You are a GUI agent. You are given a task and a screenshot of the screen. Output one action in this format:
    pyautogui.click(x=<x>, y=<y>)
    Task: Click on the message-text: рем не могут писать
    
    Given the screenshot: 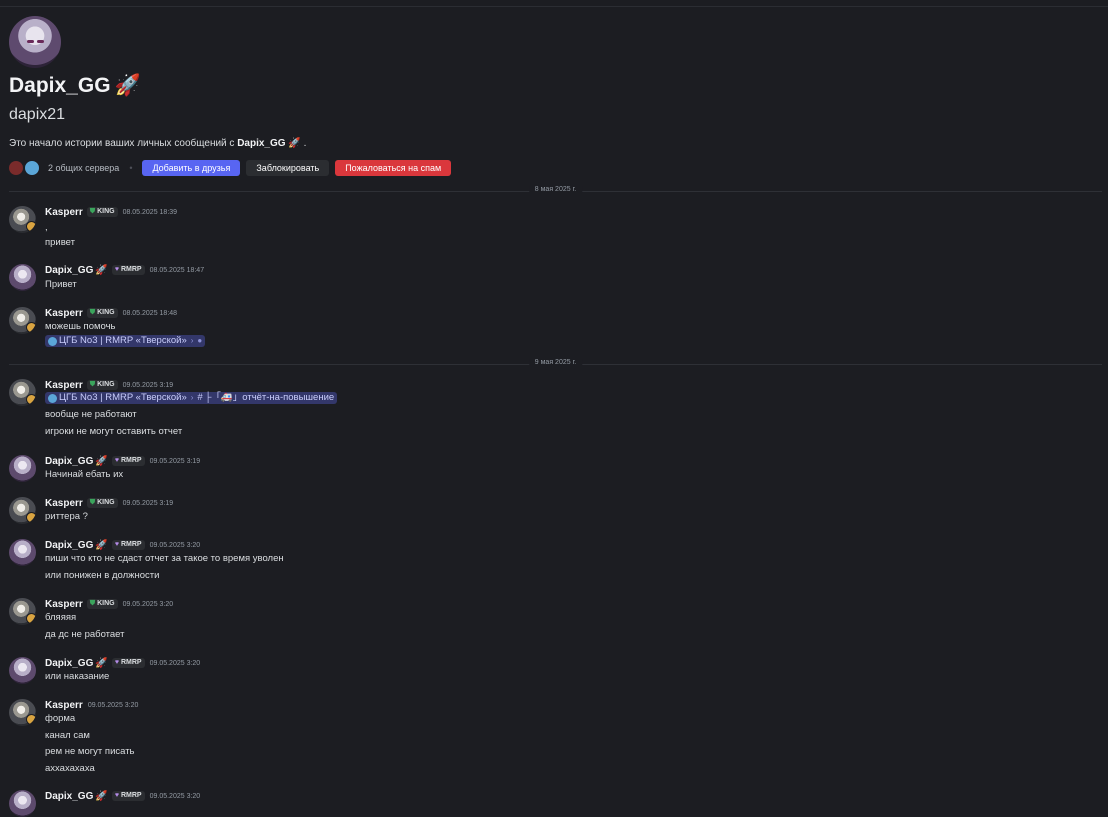 What is the action you would take?
    pyautogui.click(x=90, y=751)
    